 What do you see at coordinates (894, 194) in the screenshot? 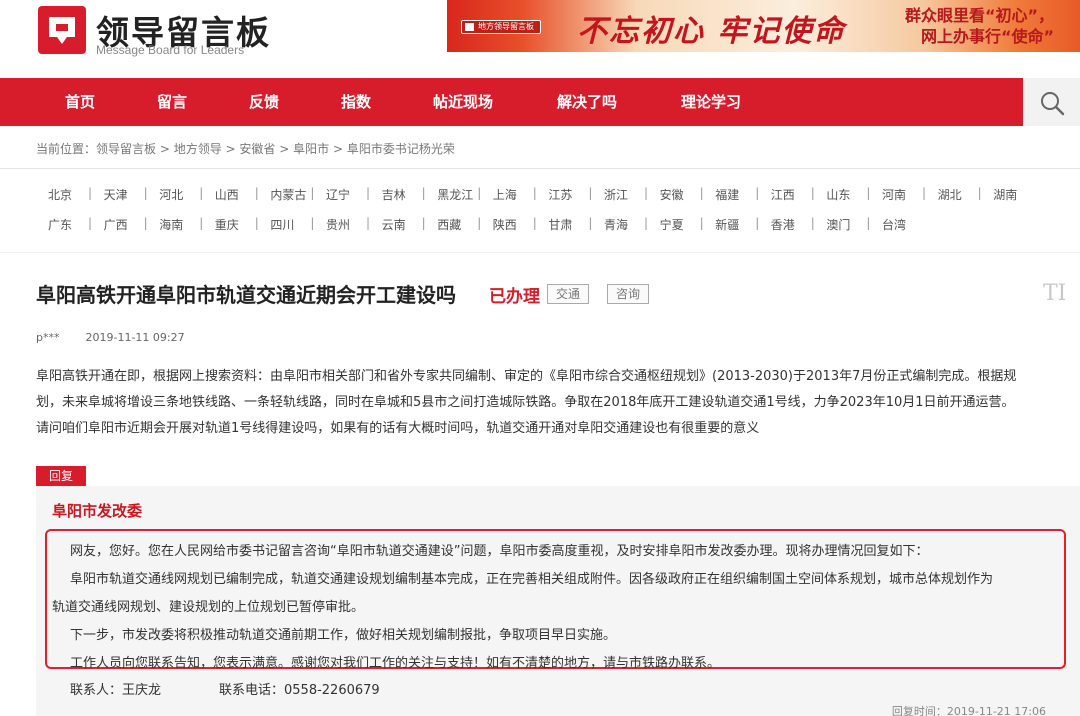
I see `province-link: 河南` at bounding box center [894, 194].